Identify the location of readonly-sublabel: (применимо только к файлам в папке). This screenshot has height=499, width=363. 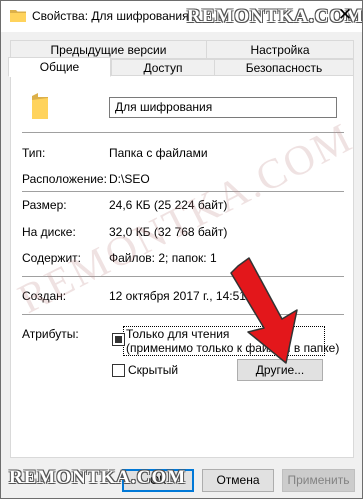
(233, 348).